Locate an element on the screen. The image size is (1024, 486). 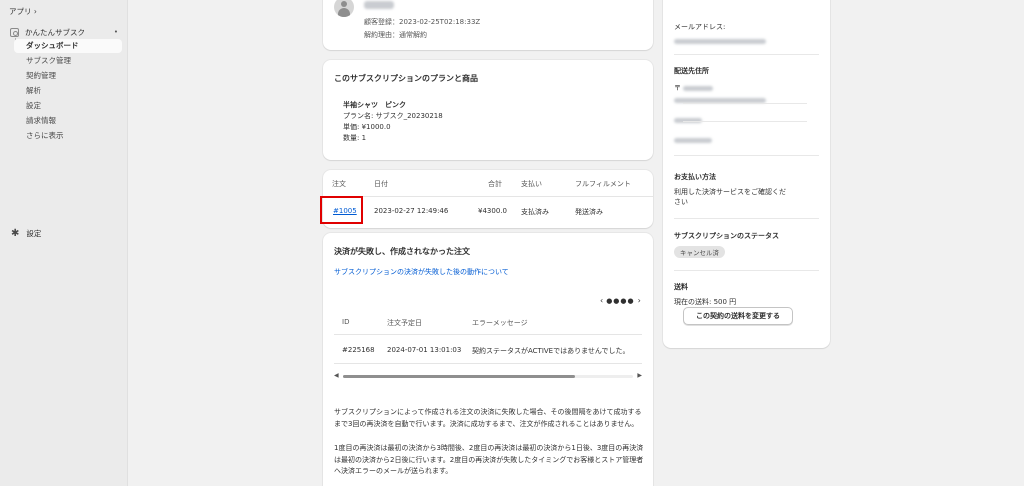
customer-registered: 顧客登録：2023-02-25T02:18:33Z is located at coordinates (422, 22).